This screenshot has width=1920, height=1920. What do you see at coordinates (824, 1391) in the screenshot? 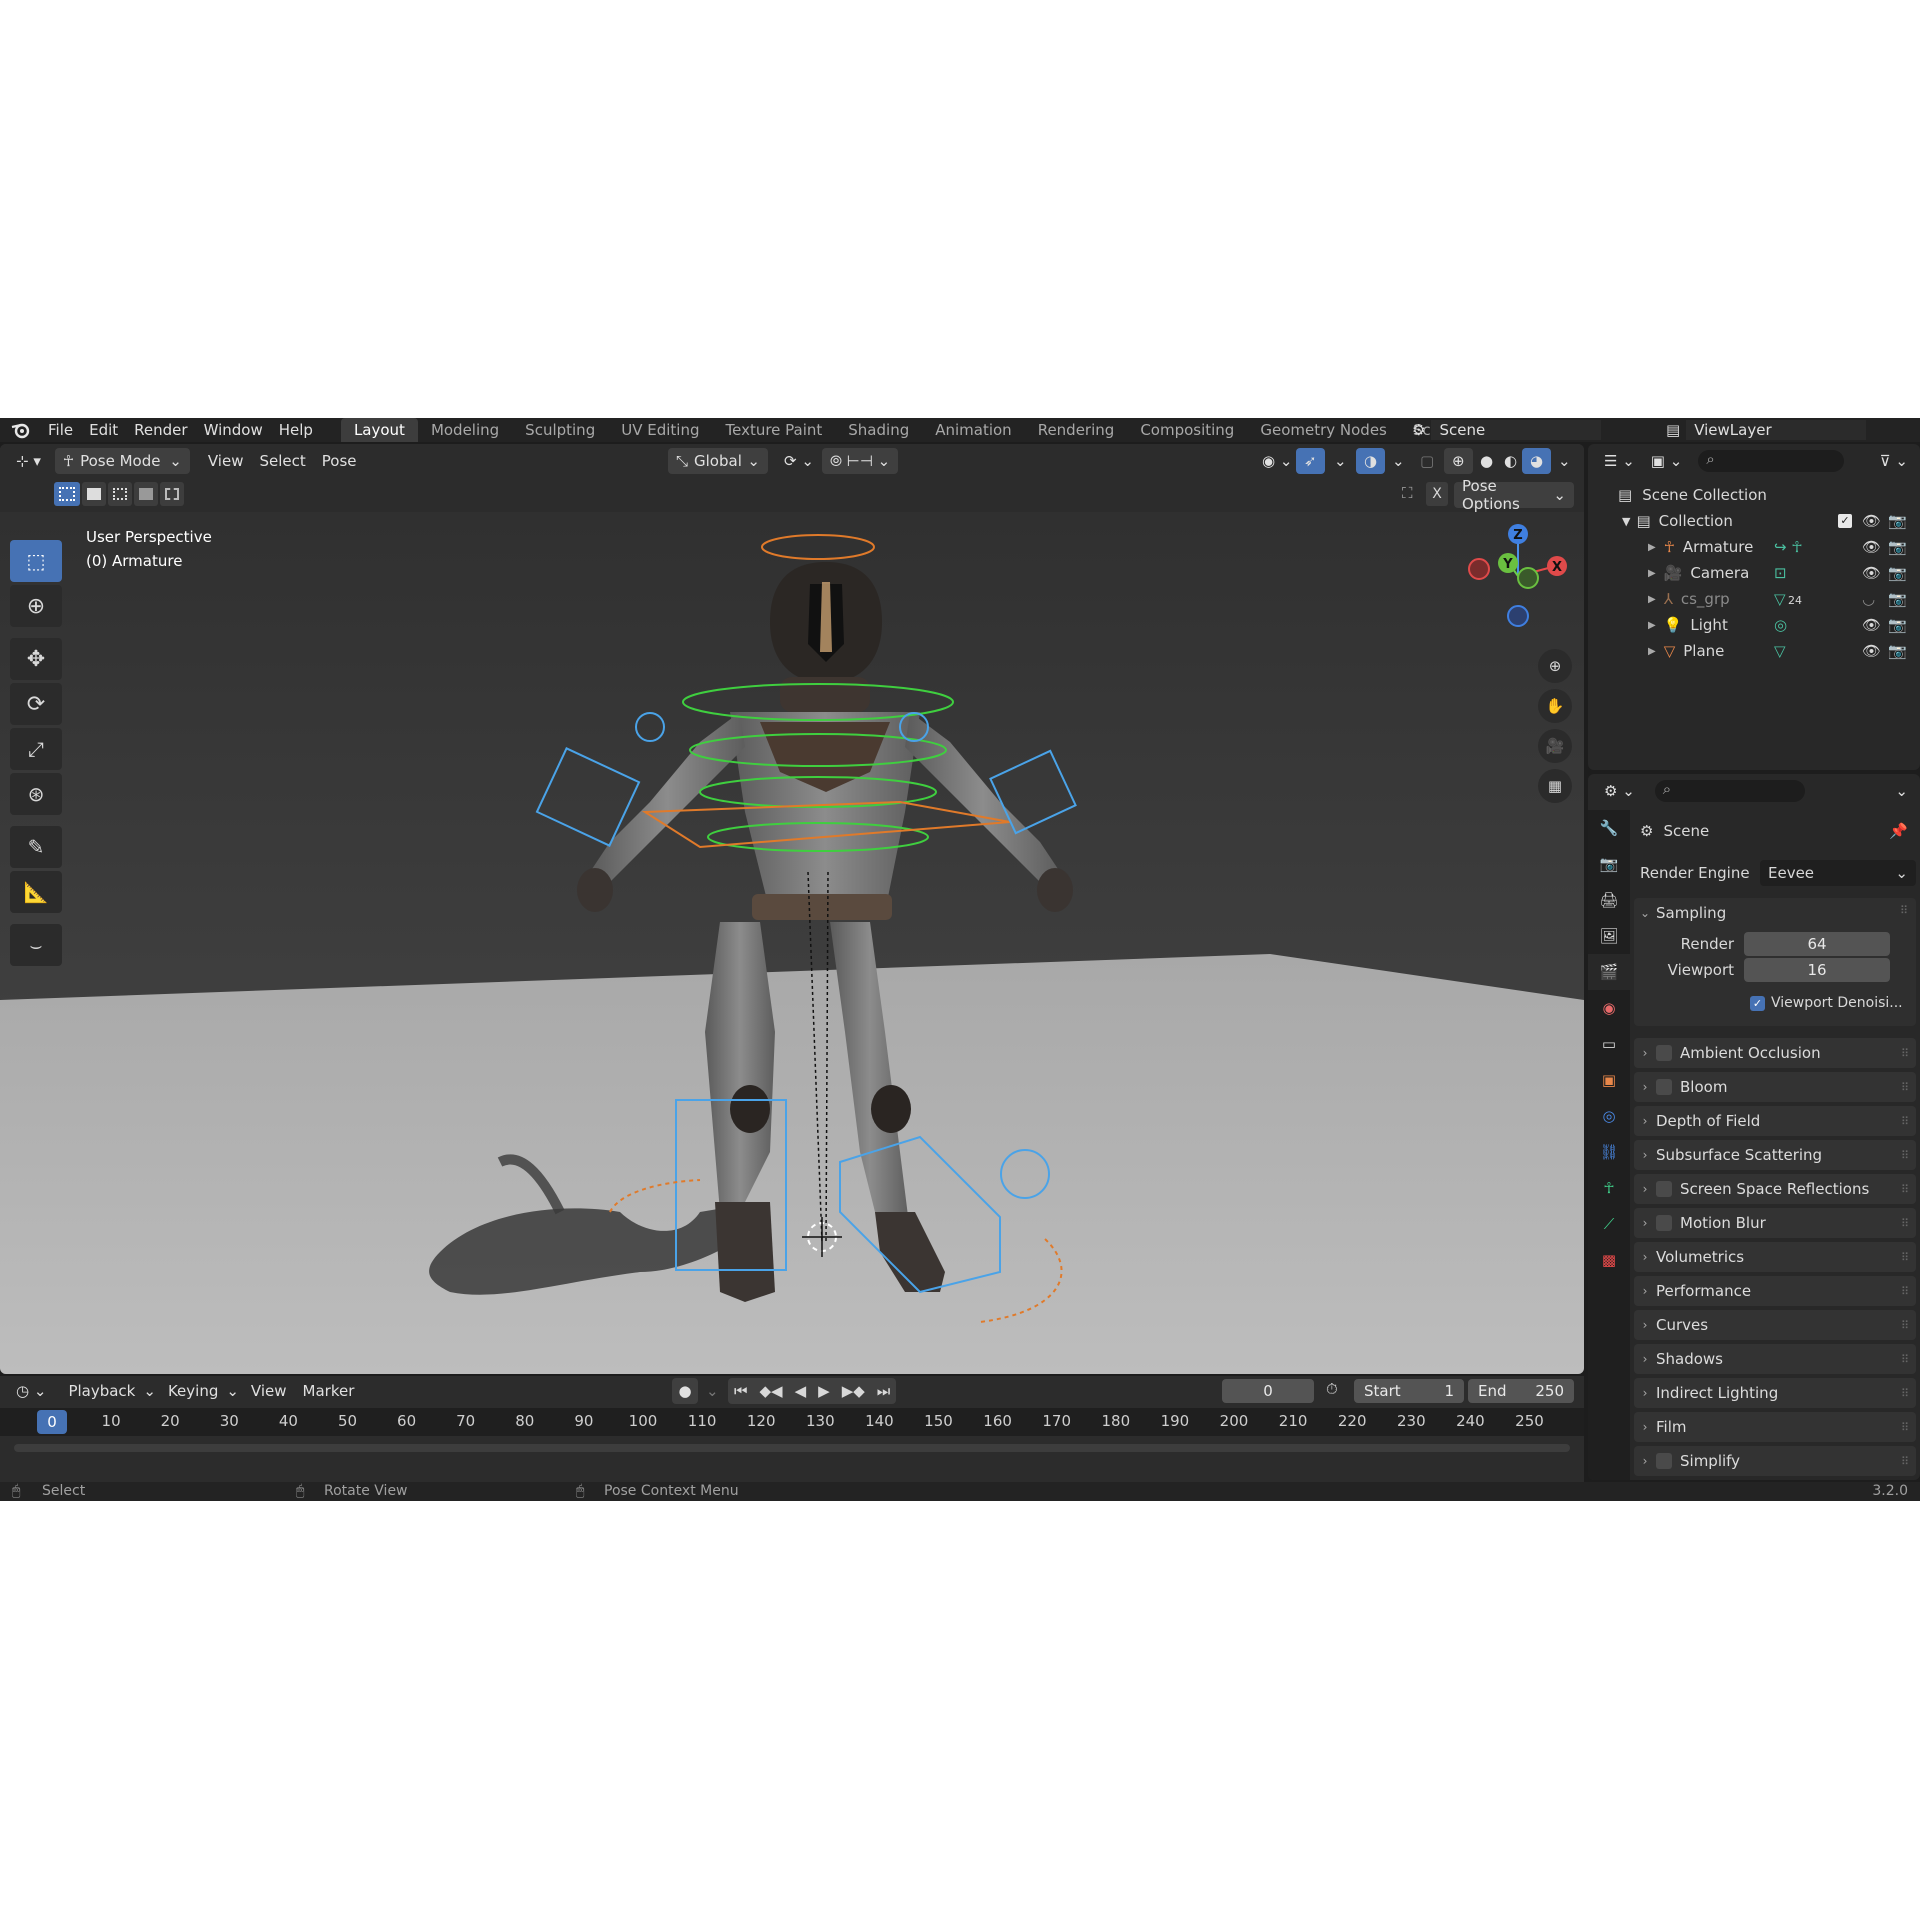
I see `play-icon: ▶` at bounding box center [824, 1391].